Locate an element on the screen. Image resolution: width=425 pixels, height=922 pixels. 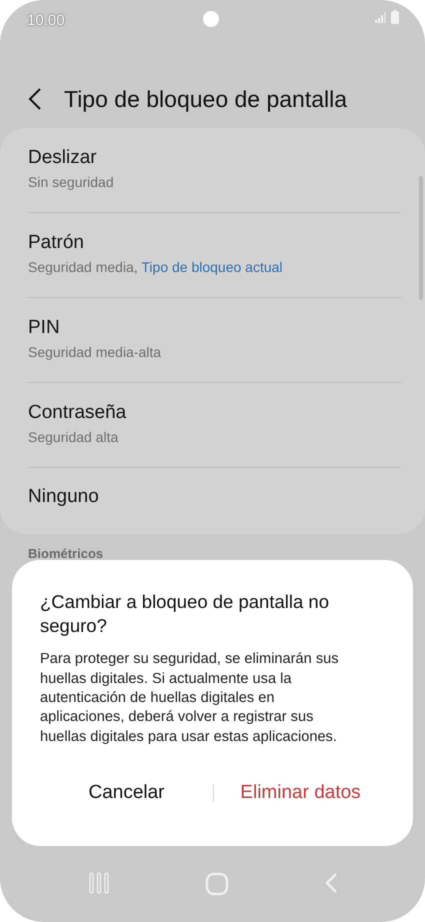
dialog-message: Para proteger su seguridad, se eliminarán sus huellas digitales. Si actualmente usa la autenticación de huellas digitales en aplicaciones, deberá volver a registrar sus huellas digitales para usar estas aplicaciones. is located at coordinates (190, 698).